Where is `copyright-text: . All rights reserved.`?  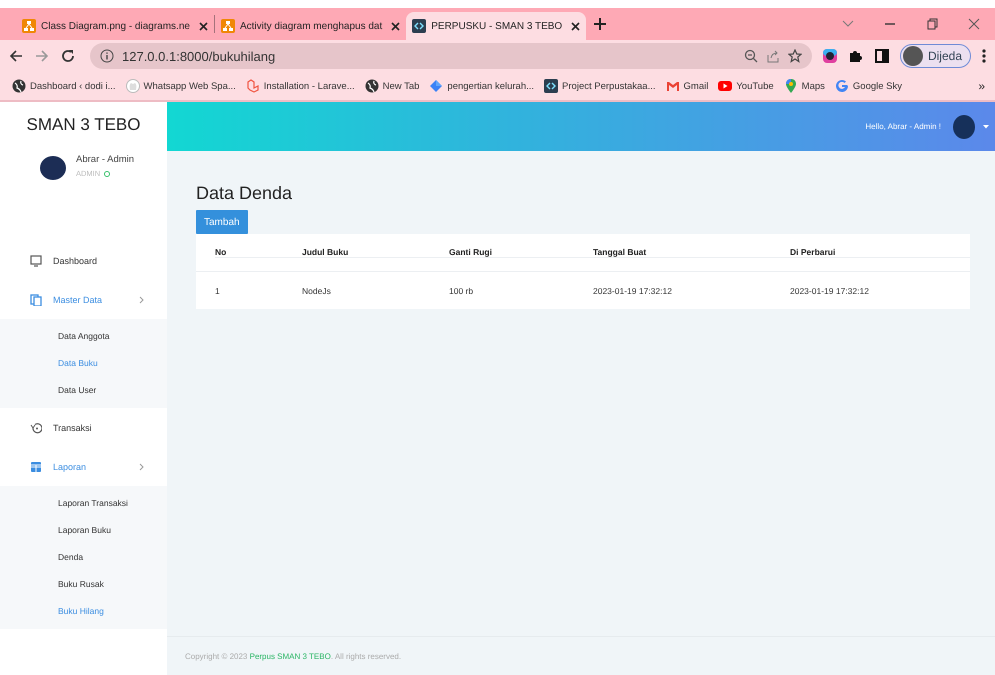 copyright-text: . All rights reserved. is located at coordinates (366, 656).